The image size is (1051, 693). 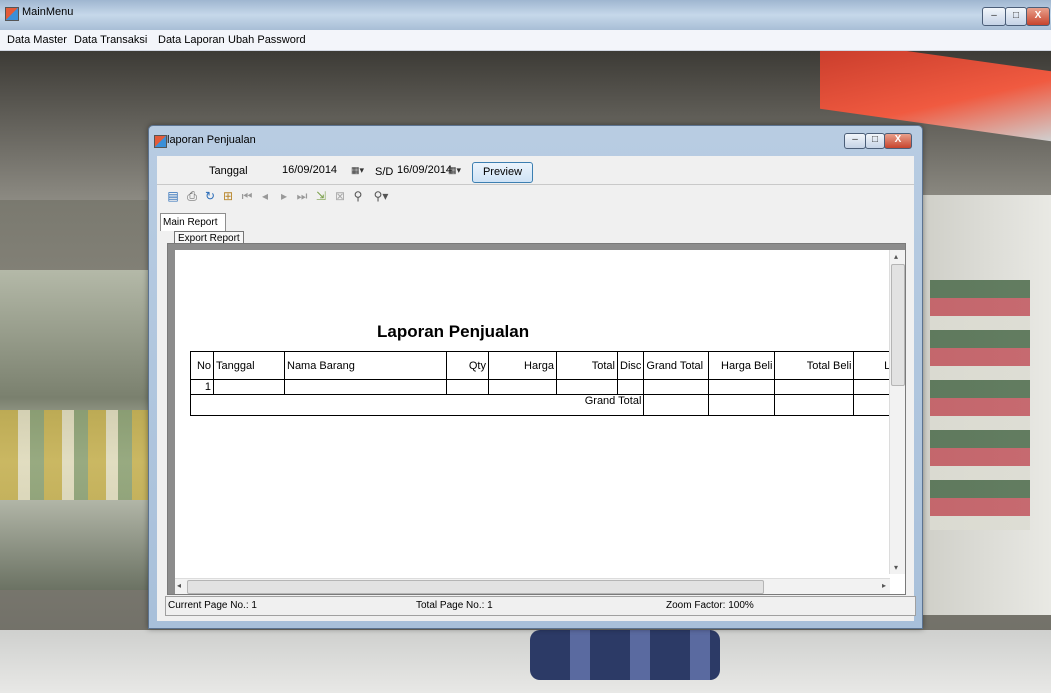 I want to click on vertical-scrollbar: ▴ ▾, so click(x=897, y=412).